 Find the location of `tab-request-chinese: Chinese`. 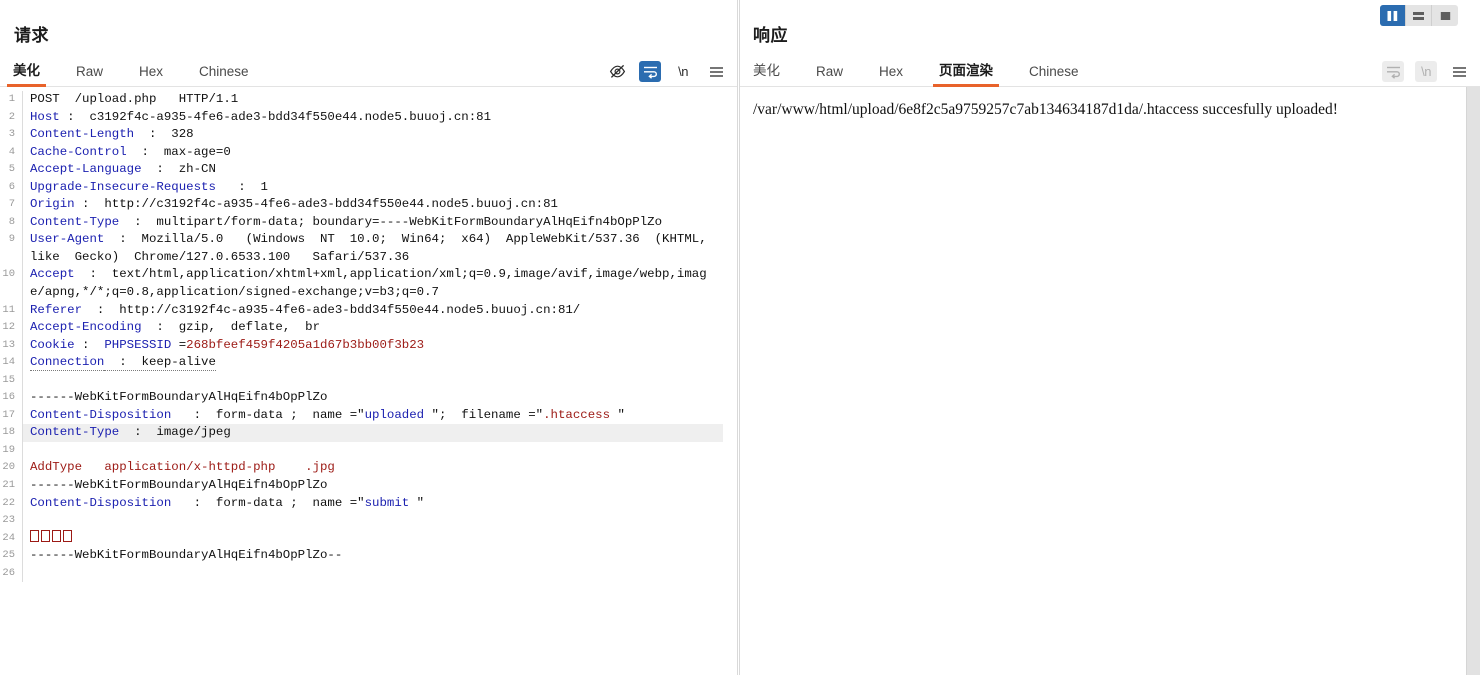

tab-request-chinese: Chinese is located at coordinates (224, 75).